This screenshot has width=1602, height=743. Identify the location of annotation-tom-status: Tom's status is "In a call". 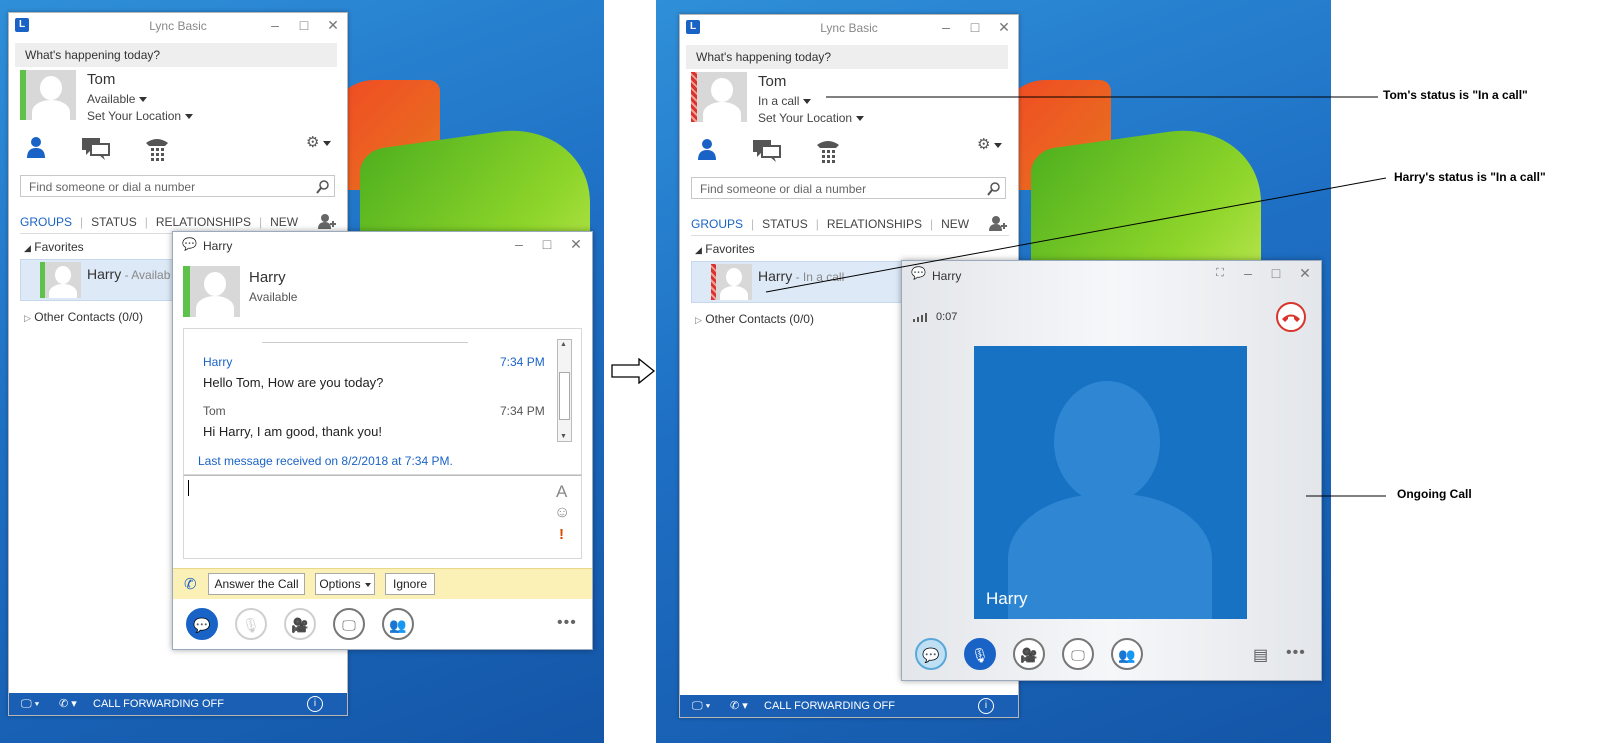
(1455, 95).